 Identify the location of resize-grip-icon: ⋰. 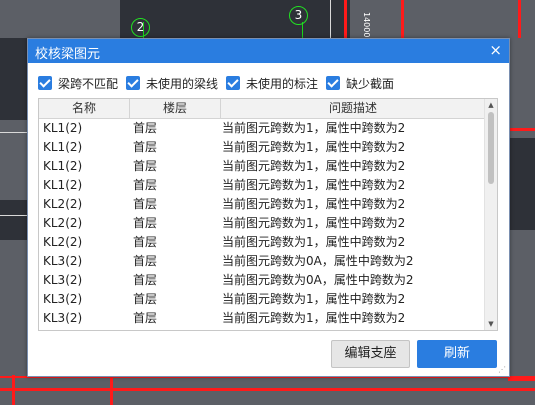
(502, 369).